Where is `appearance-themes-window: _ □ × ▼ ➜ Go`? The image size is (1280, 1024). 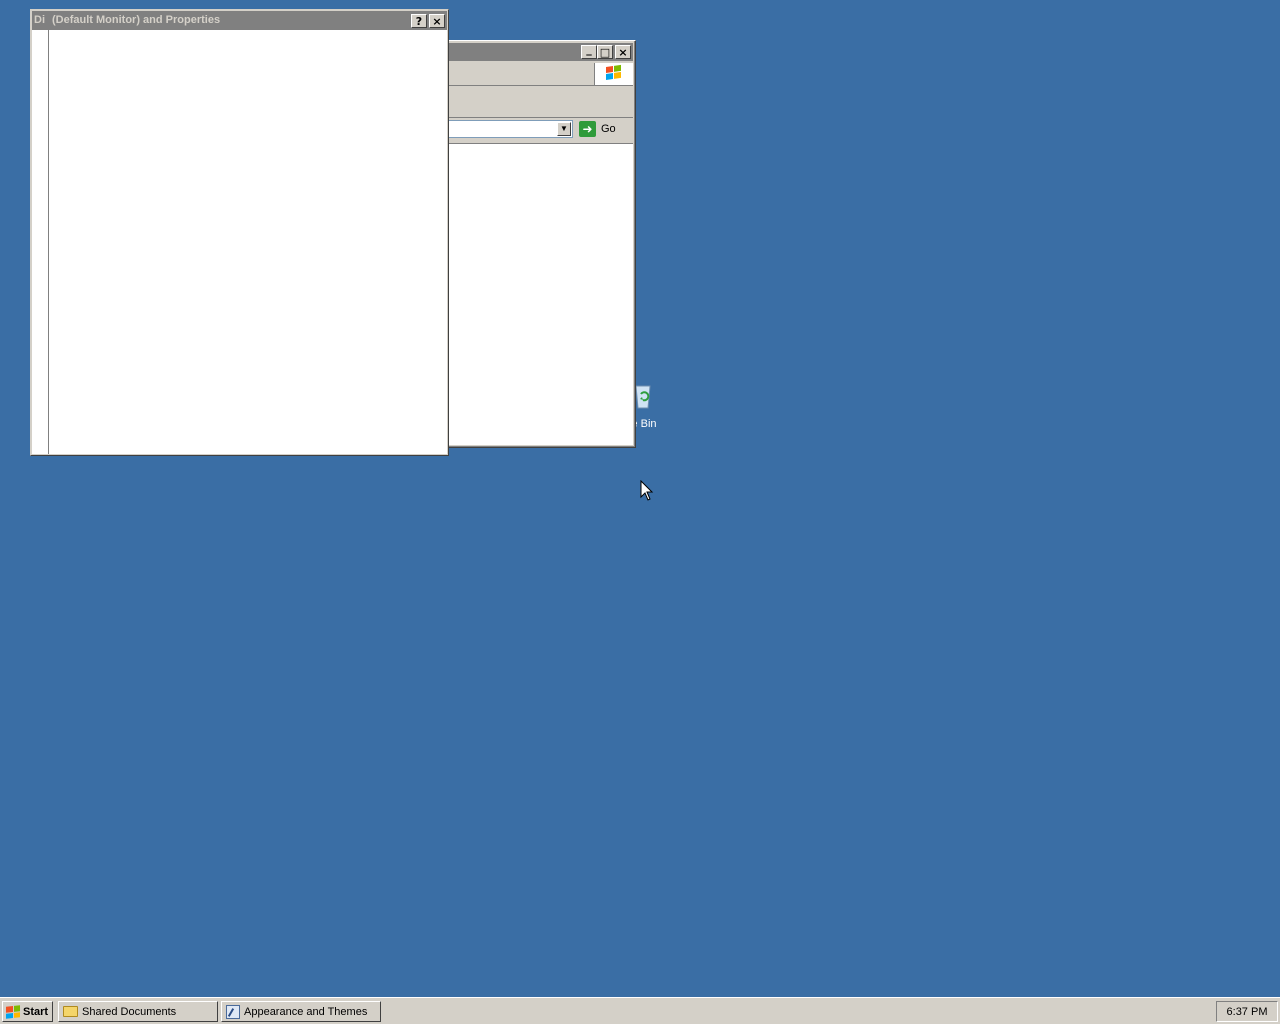
appearance-themes-window: _ □ × ▼ ➜ Go is located at coordinates (528, 244).